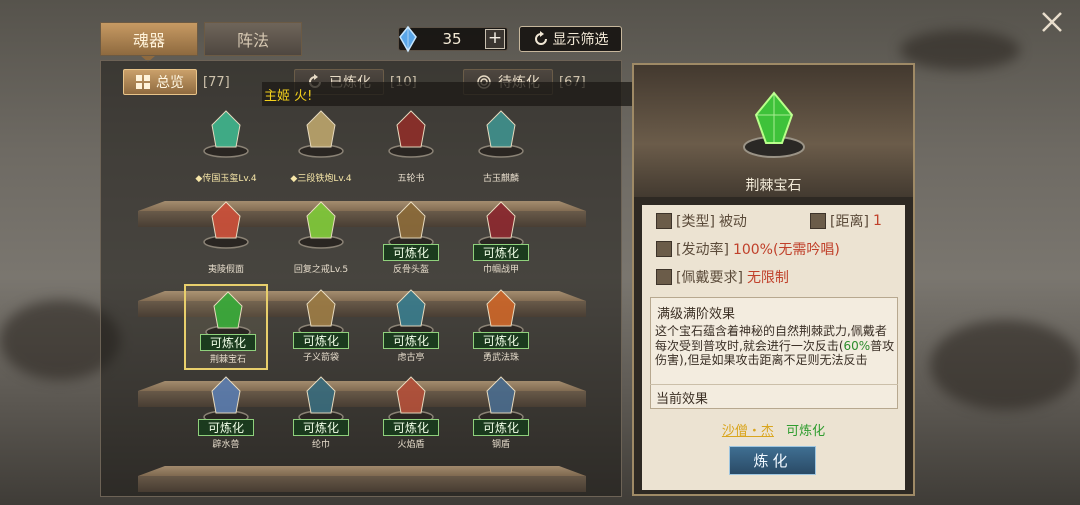  Describe the element at coordinates (732, 222) in the screenshot. I see `type-value: 被动` at that location.